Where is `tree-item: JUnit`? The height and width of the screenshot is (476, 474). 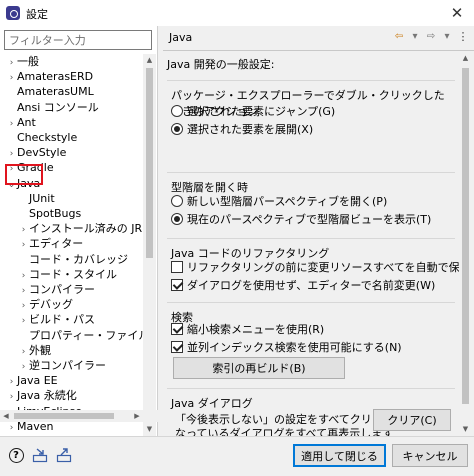
tree-item: JUnit is located at coordinates (36, 198).